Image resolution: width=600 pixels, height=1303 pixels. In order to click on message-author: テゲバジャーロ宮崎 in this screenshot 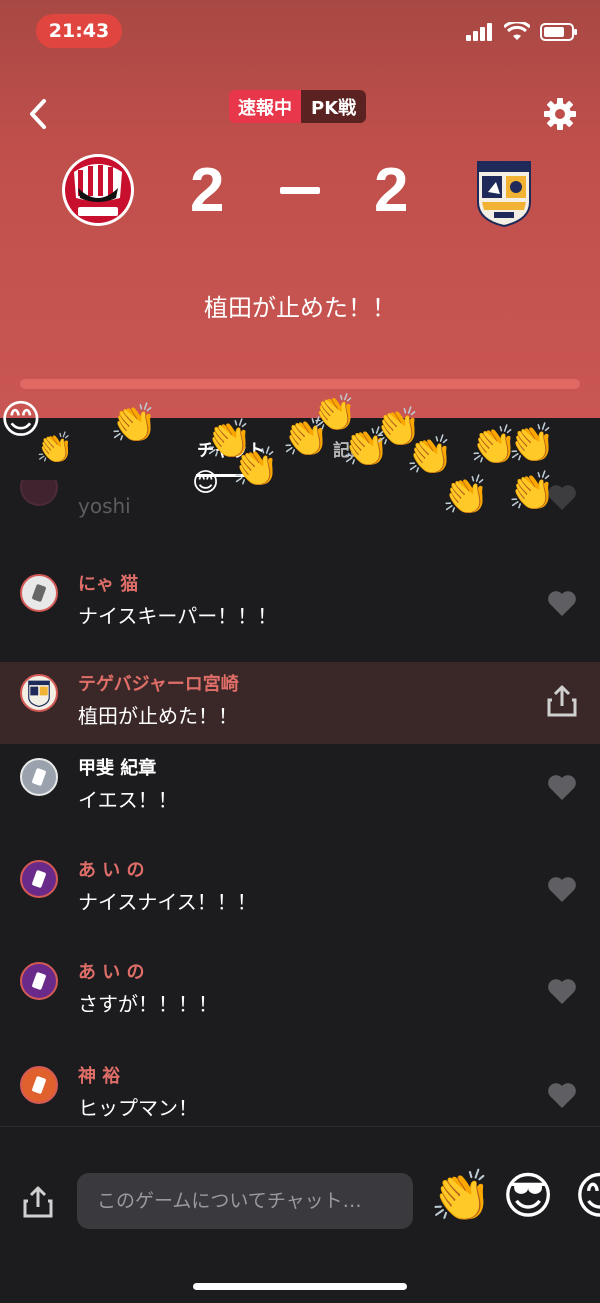, I will do `click(158, 684)`.